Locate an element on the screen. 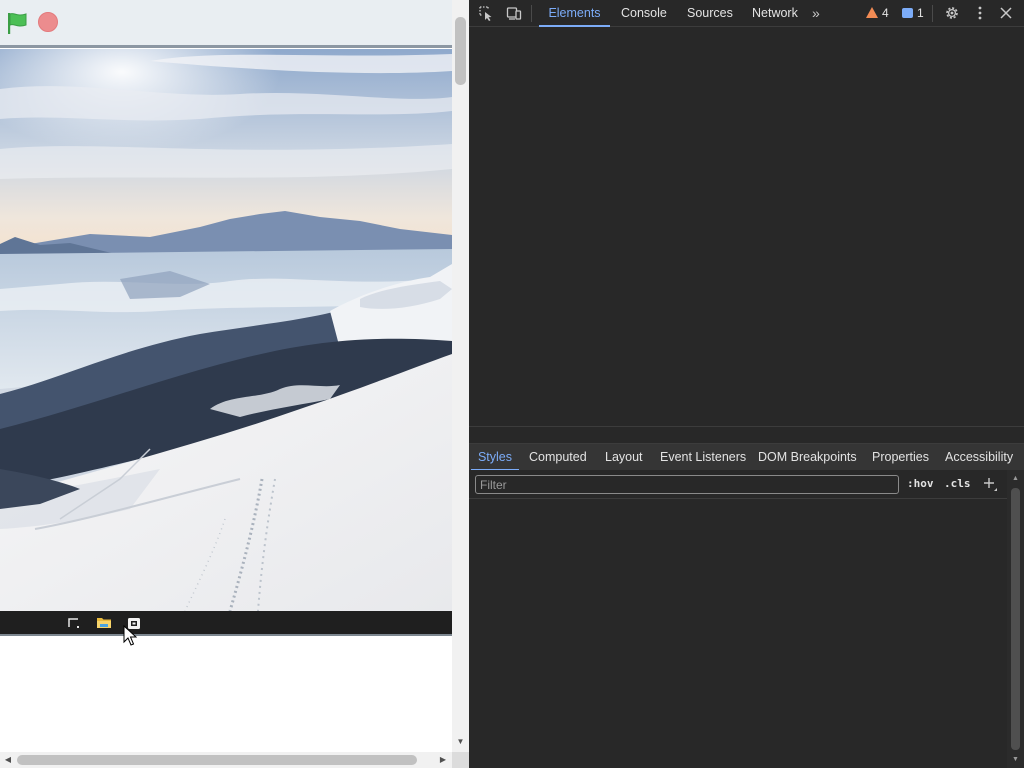  folder-icon is located at coordinates (104, 623).